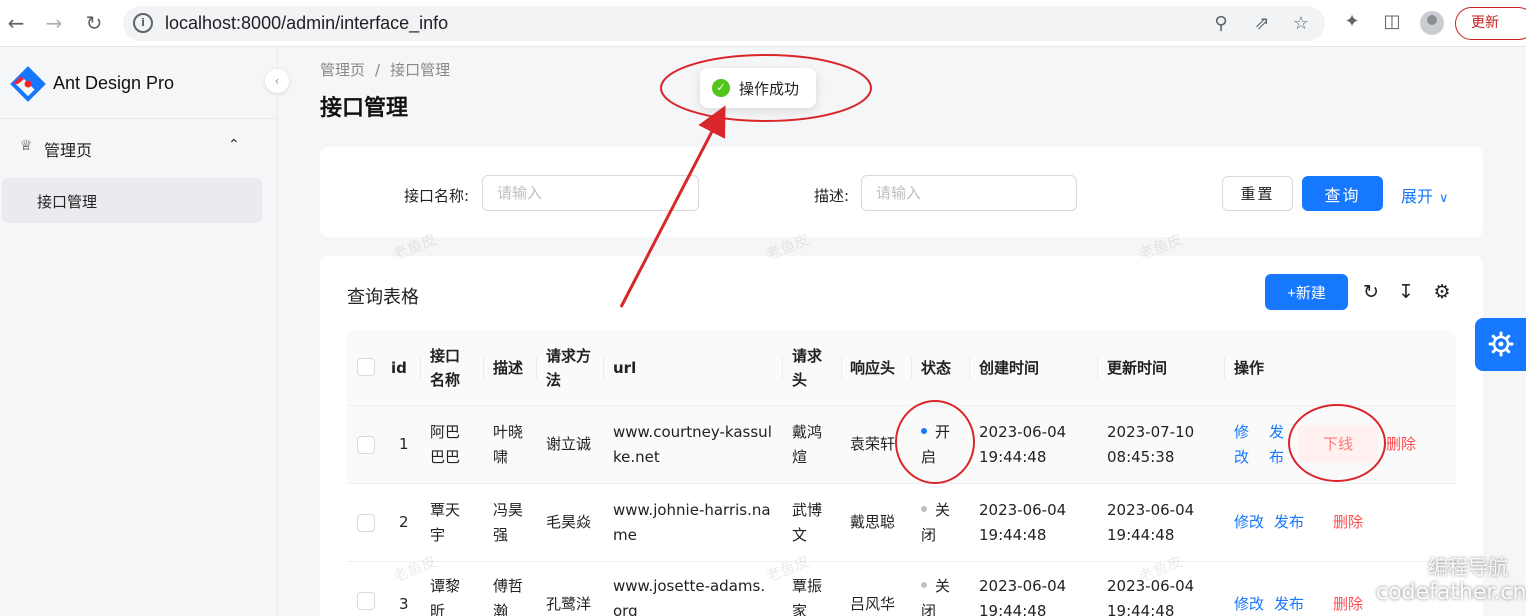 The width and height of the screenshot is (1526, 616). I want to click on collapse-sidebar-button: ‹, so click(277, 81).